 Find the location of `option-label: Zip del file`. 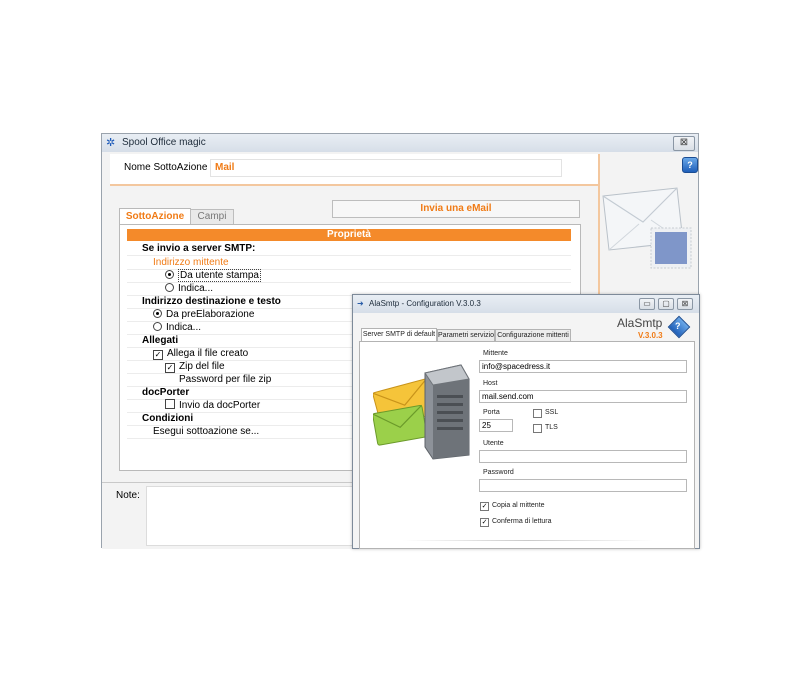

option-label: Zip del file is located at coordinates (202, 366).